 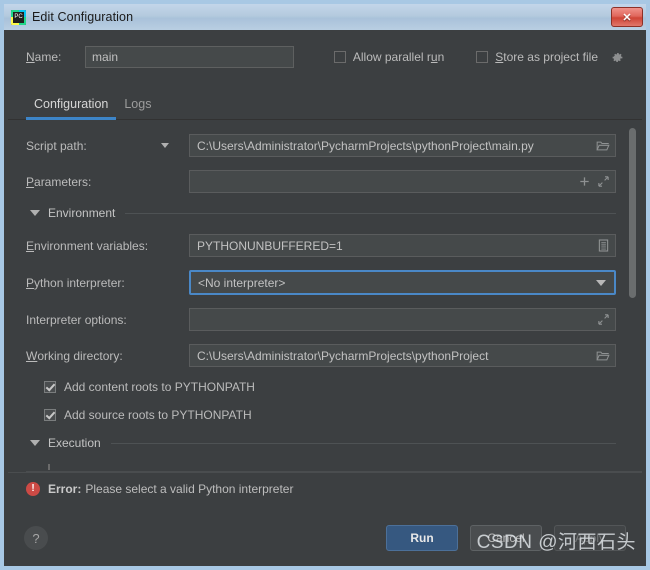 I want to click on interpreter-options-row: Interpreter options:, so click(x=321, y=319).